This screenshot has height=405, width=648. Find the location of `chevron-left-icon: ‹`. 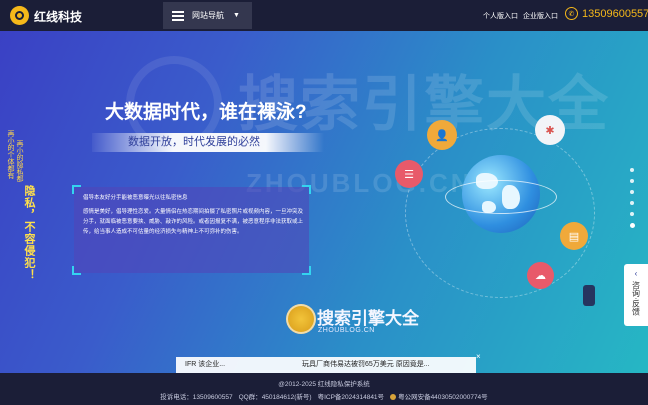

chevron-left-icon: ‹ is located at coordinates (636, 273).